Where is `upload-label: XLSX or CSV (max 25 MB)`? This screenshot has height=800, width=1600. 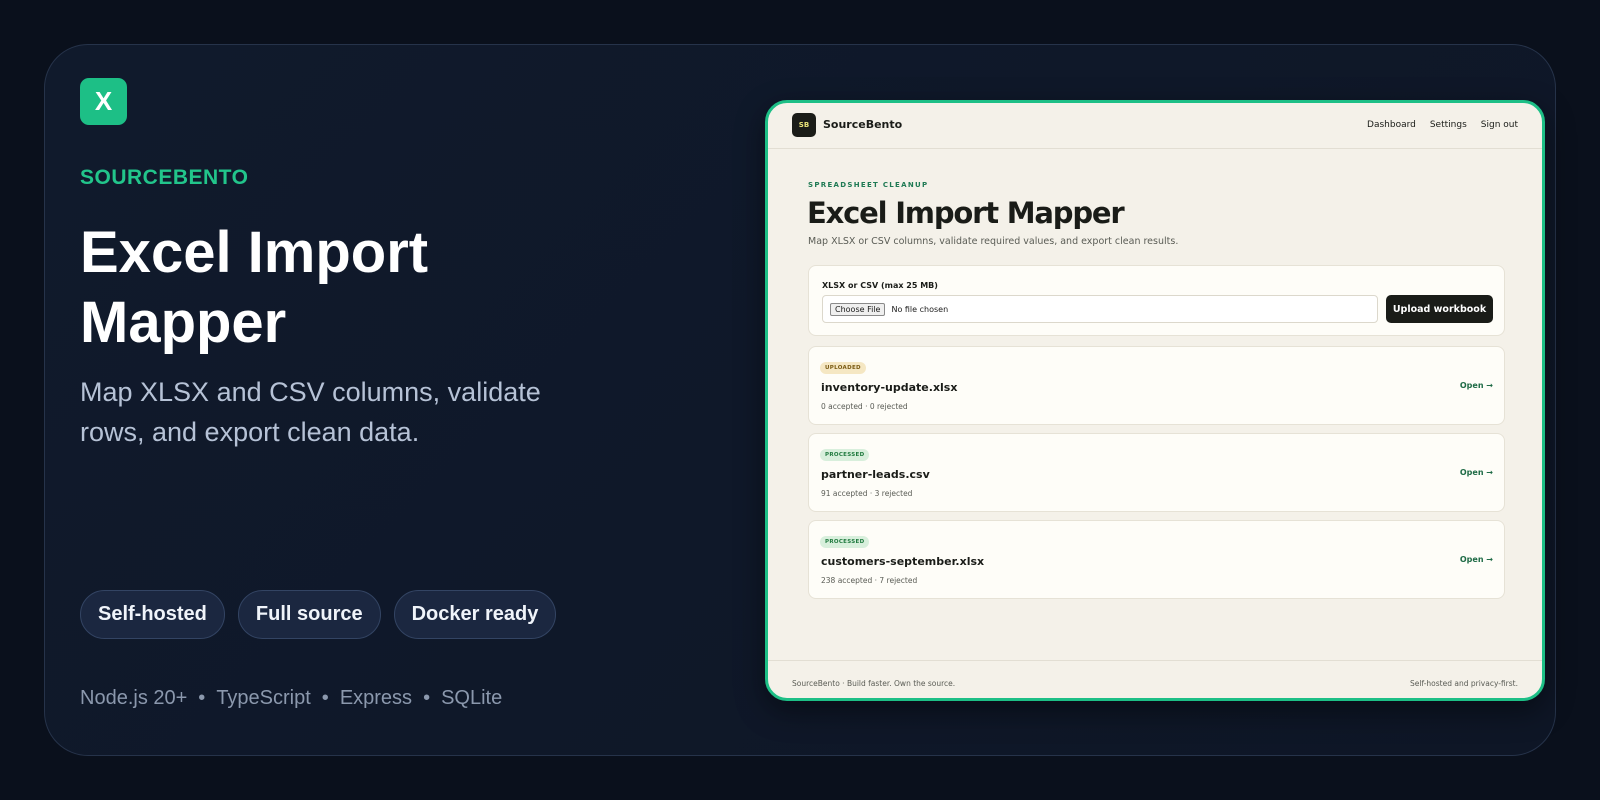 upload-label: XLSX or CSV (max 25 MB) is located at coordinates (880, 285).